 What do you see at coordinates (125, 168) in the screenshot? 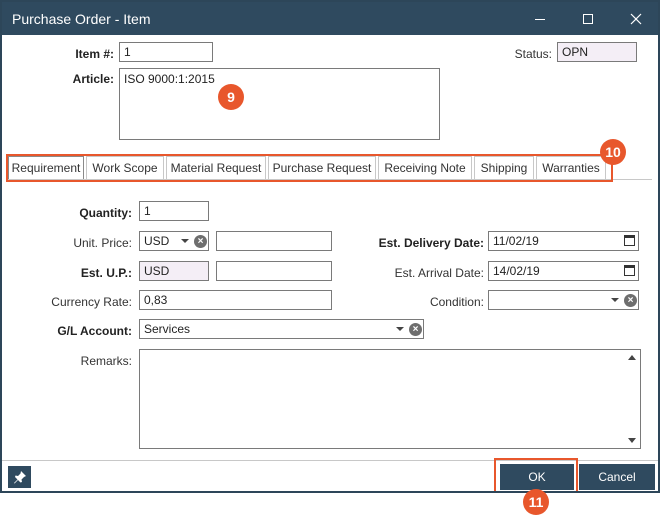
I see `tab-work-scope: Work Scope` at bounding box center [125, 168].